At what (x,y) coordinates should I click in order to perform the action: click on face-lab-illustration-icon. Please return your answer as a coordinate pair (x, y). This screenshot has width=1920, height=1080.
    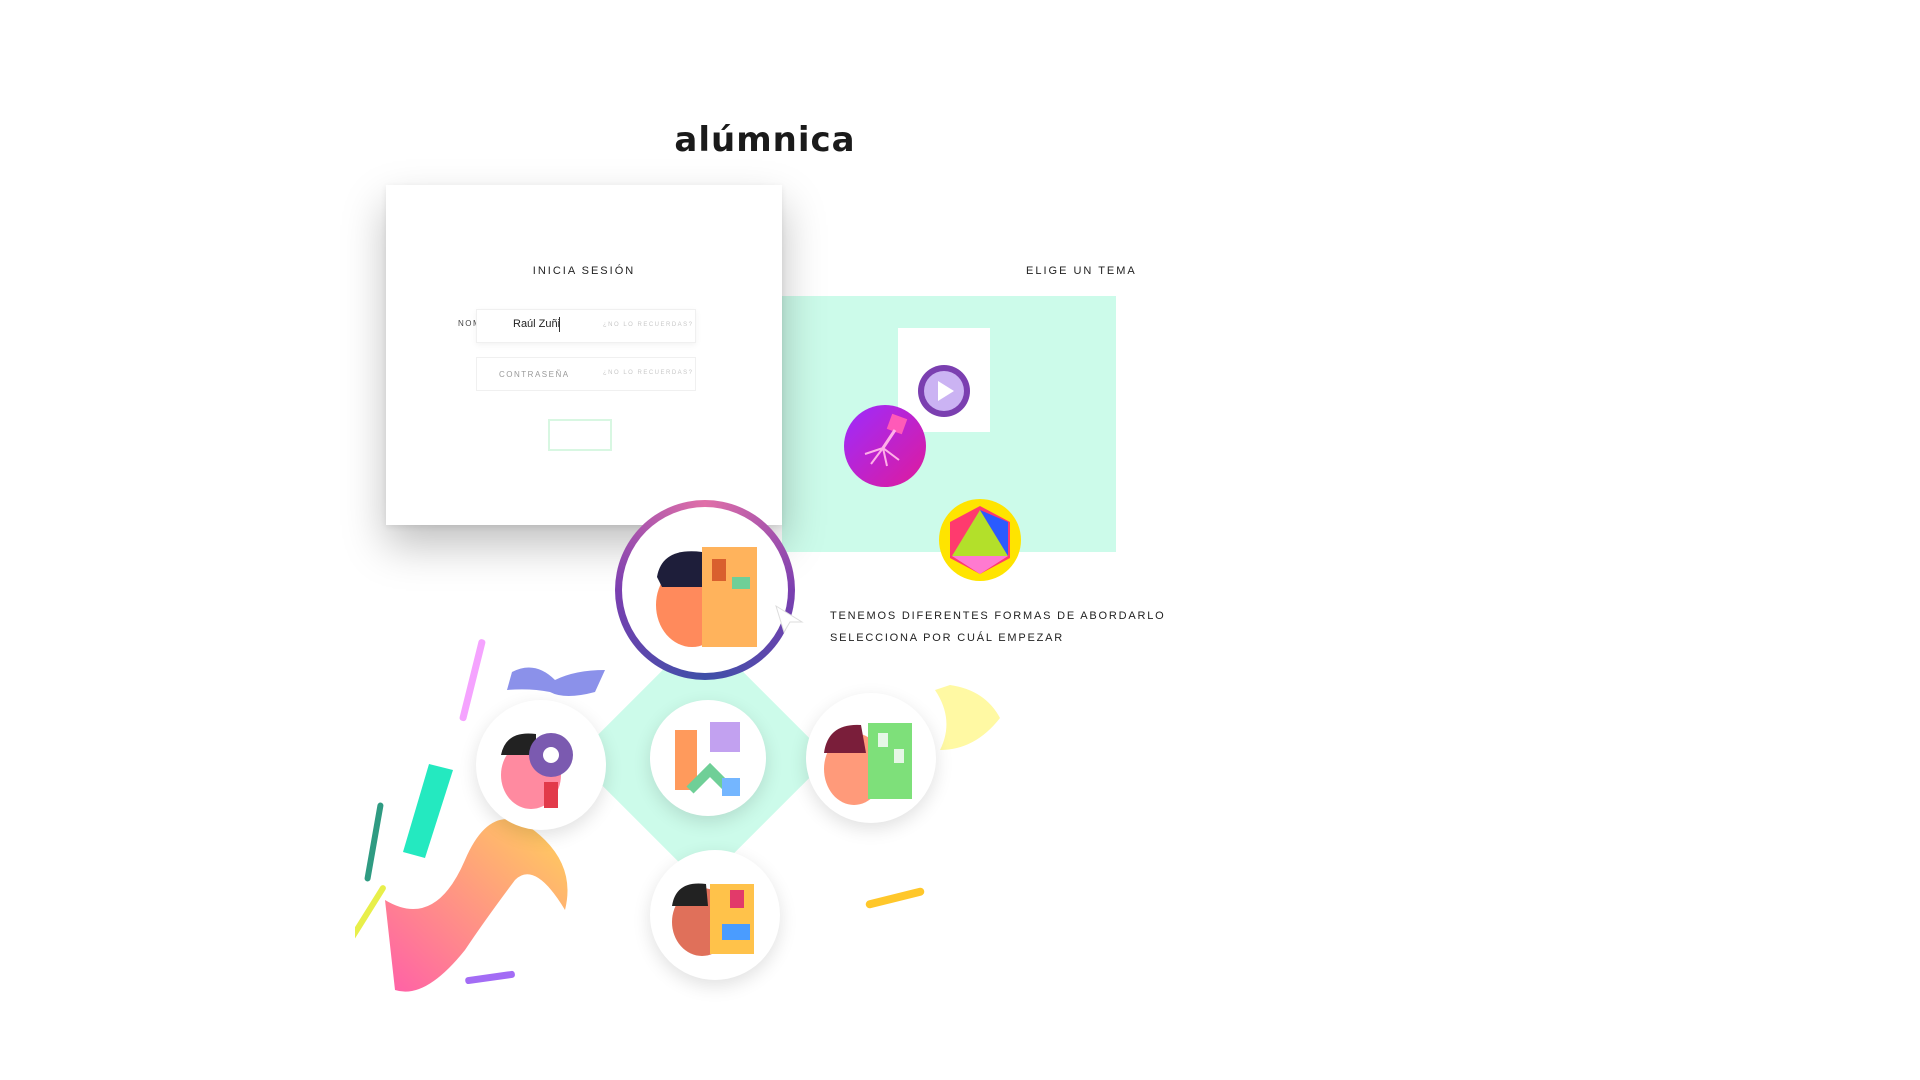
    Looking at the image, I should click on (713, 919).